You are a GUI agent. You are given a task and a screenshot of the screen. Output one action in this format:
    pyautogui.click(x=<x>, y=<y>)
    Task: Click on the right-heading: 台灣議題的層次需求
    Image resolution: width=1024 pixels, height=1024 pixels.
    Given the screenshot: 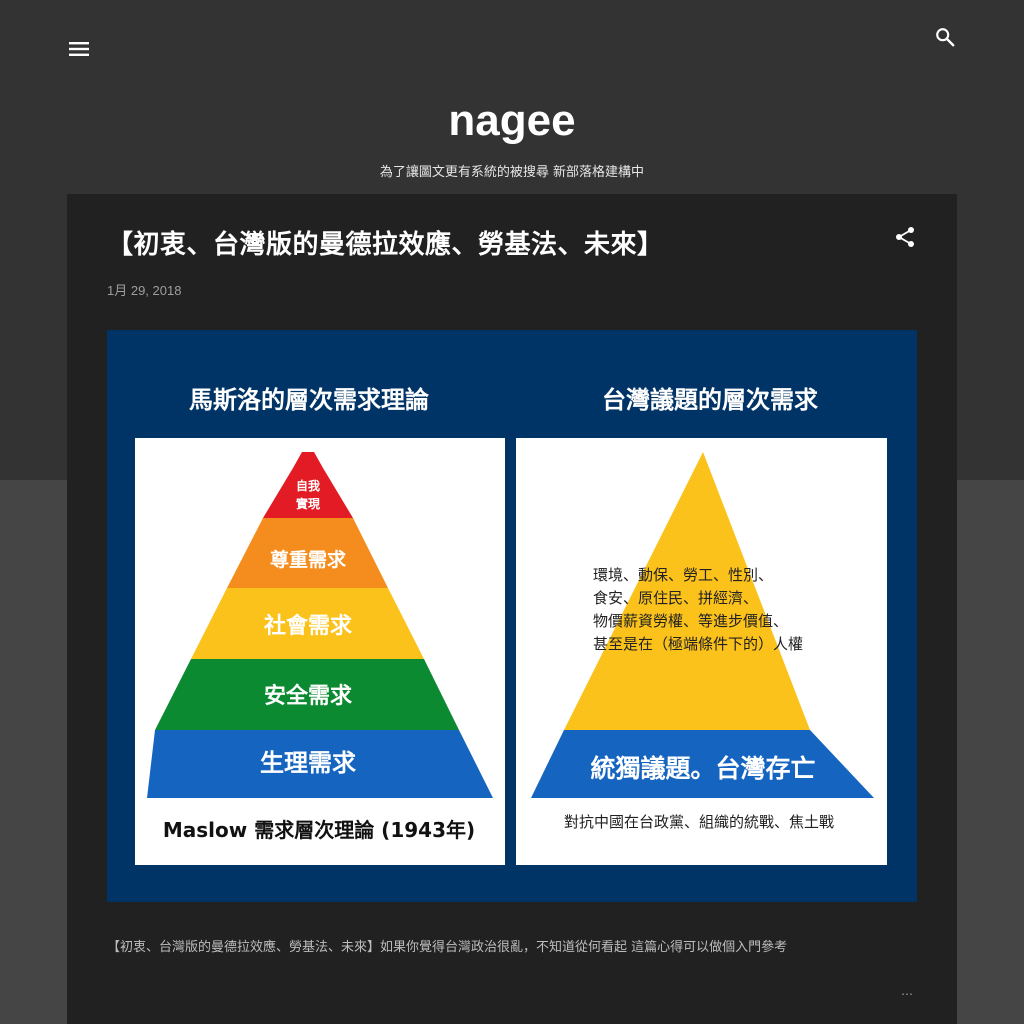 What is the action you would take?
    pyautogui.click(x=710, y=400)
    